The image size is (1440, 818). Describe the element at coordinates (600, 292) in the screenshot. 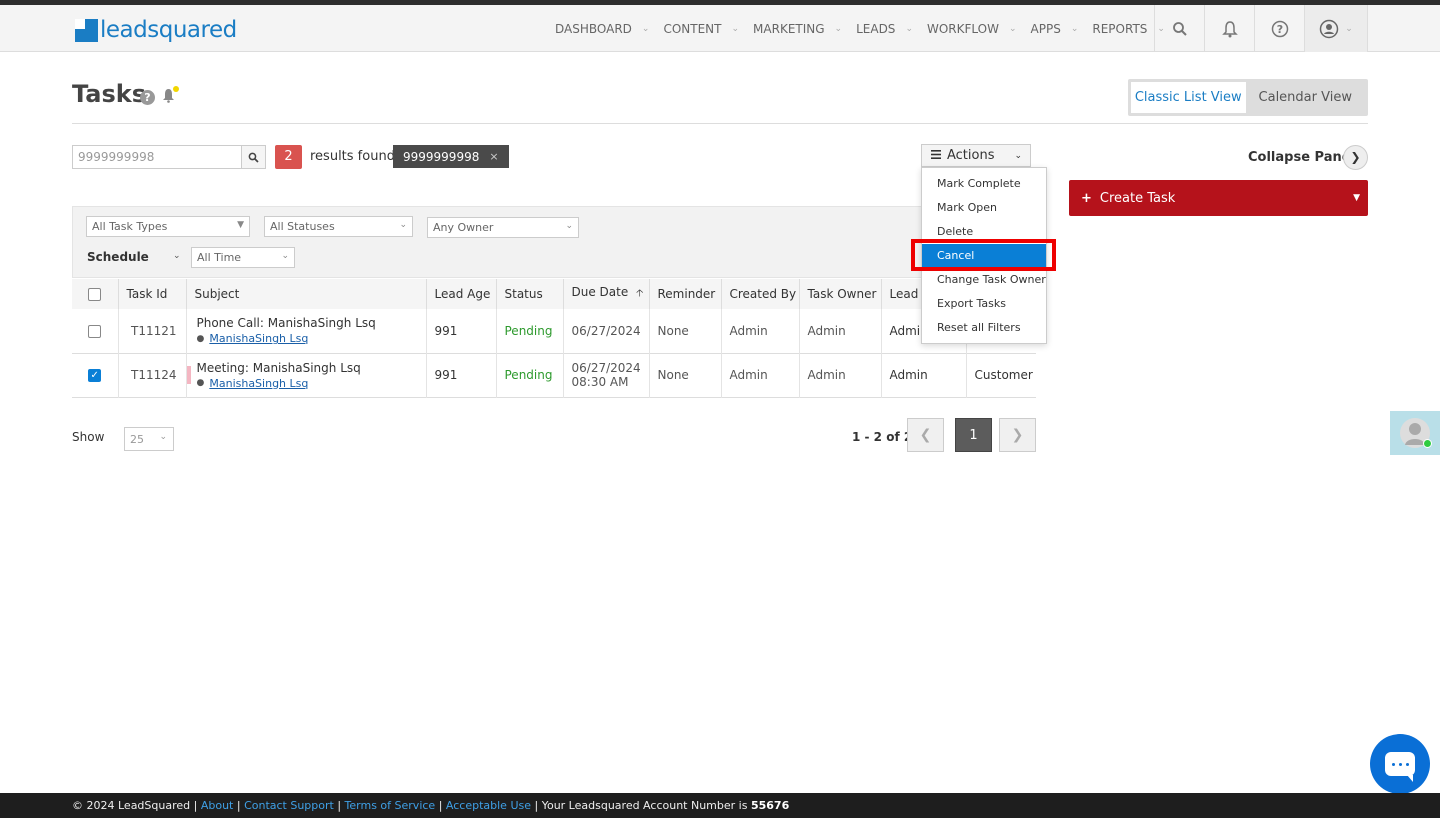

I see `col-label: Due Date` at that location.